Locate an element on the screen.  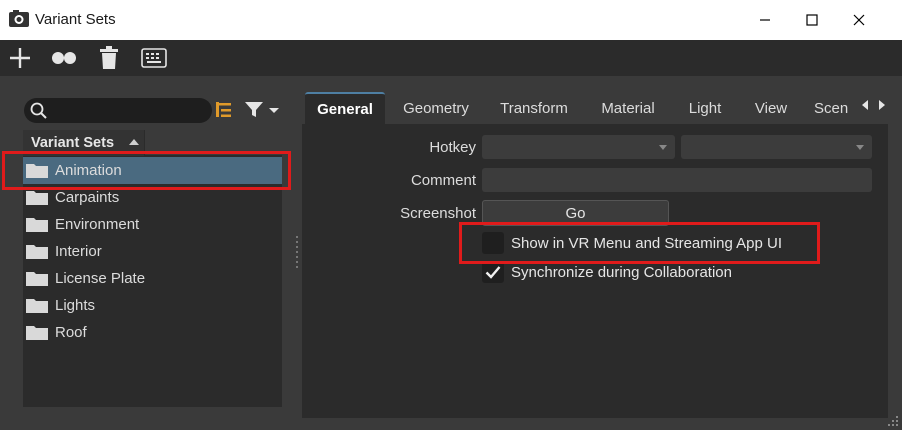
hierarchy-sort-icon is located at coordinates (223, 109).